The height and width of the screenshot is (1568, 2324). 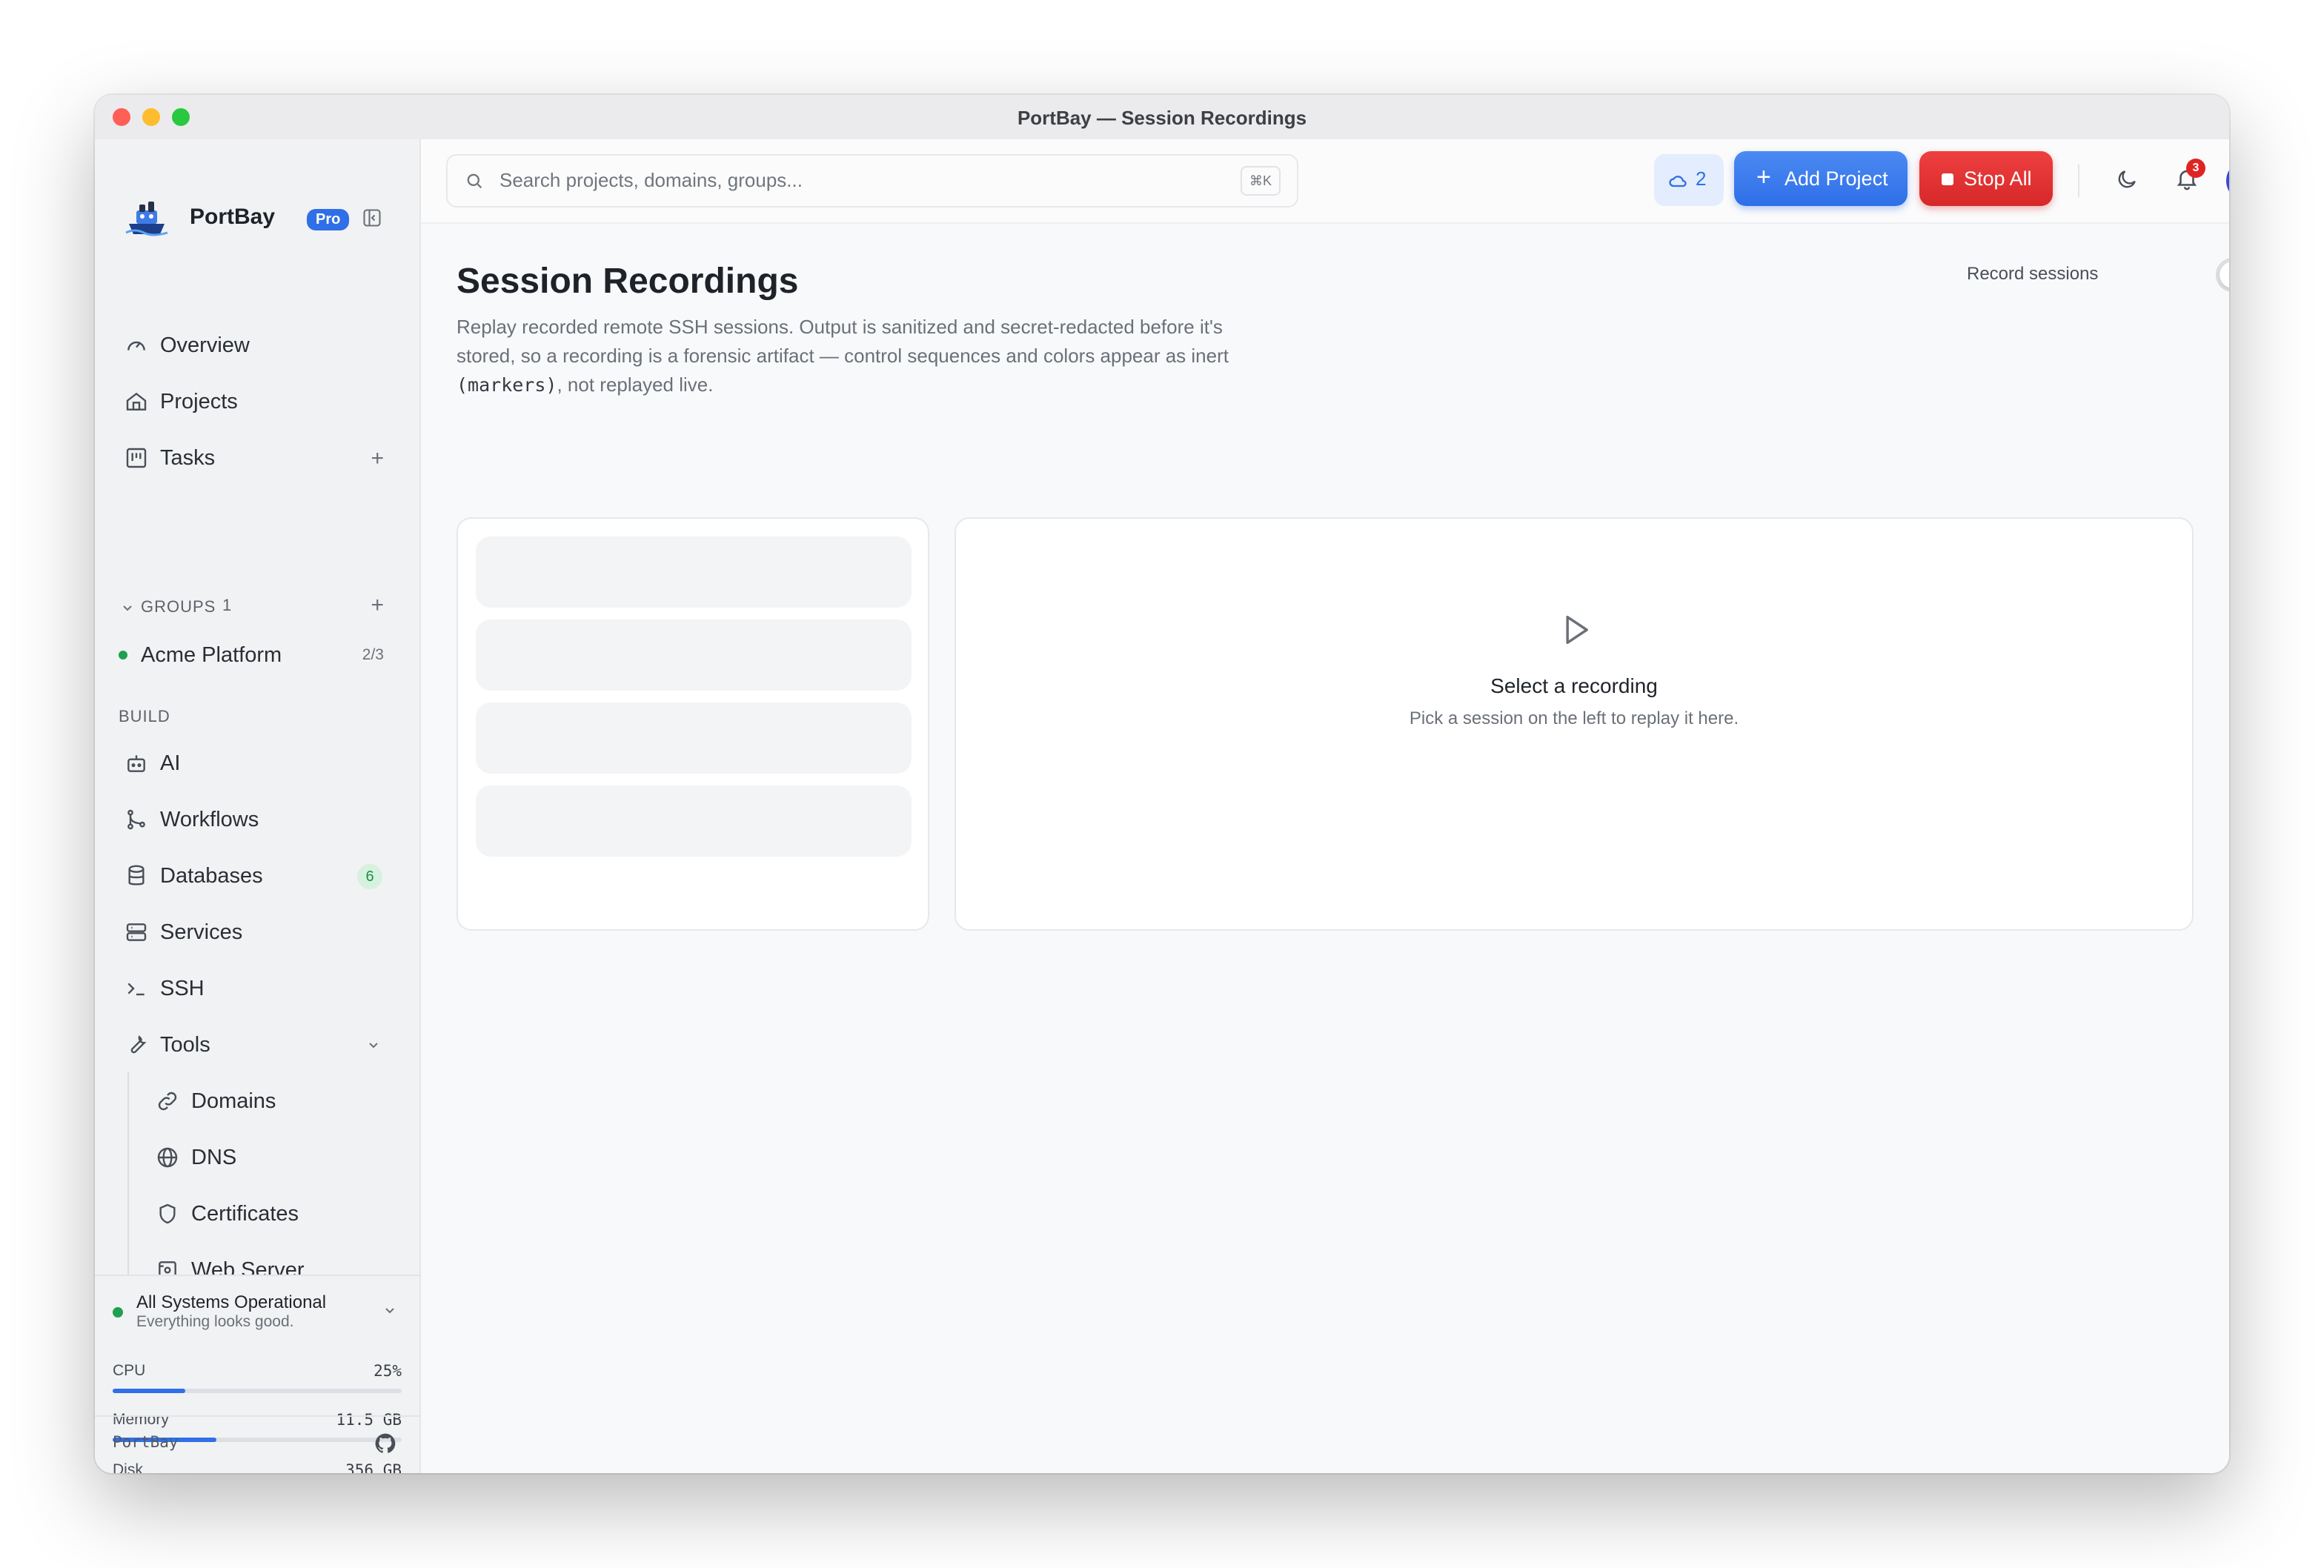 What do you see at coordinates (474, 181) in the screenshot?
I see `search-icon` at bounding box center [474, 181].